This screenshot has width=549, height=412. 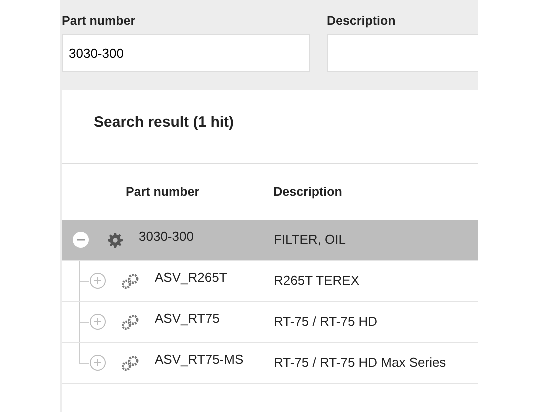 What do you see at coordinates (360, 363) in the screenshot?
I see `part-description: RT-75 / RT-75 HD Max Series` at bounding box center [360, 363].